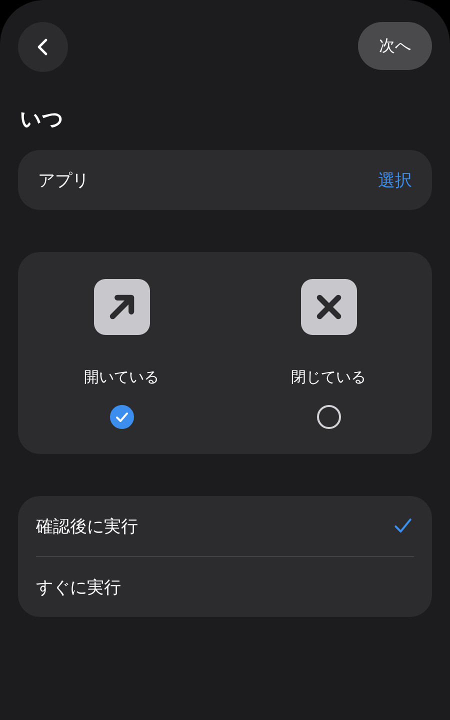  I want to click on app-row: アプリ 選択, so click(225, 180).